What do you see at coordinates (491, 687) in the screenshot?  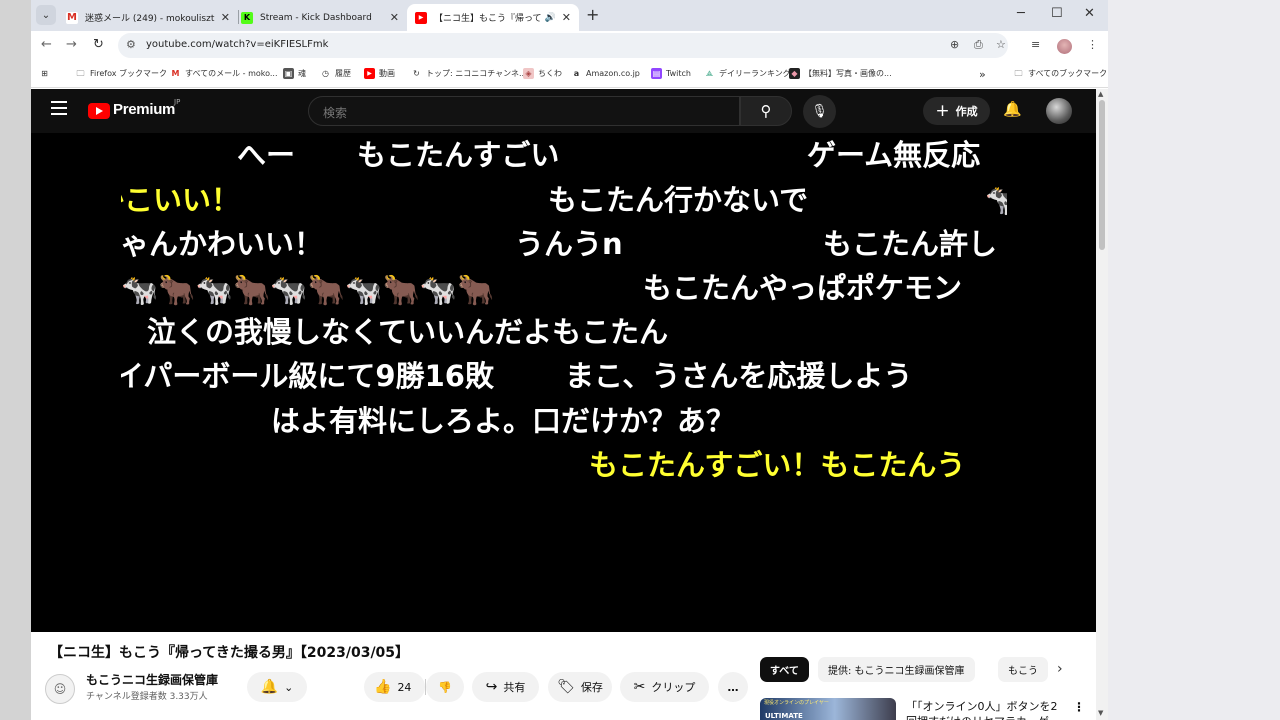 I see `share-arrow-icon: ↪` at bounding box center [491, 687].